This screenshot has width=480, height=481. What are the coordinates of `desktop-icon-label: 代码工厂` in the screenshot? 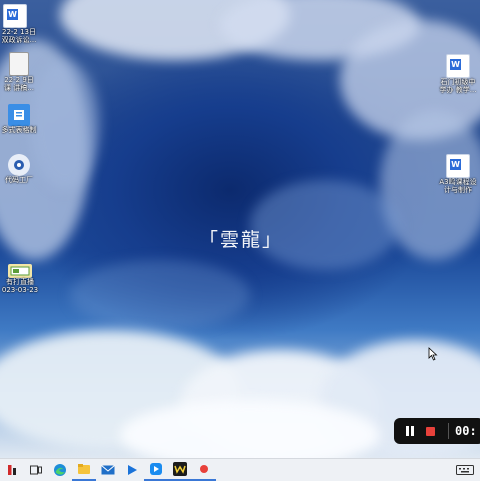 It's located at (19, 180).